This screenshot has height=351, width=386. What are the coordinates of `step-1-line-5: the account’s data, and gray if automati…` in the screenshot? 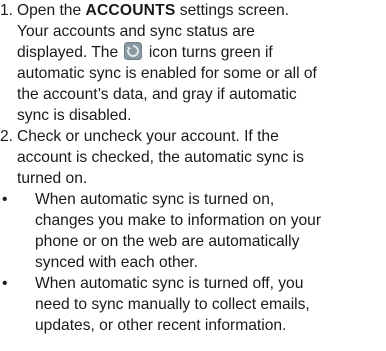 It's located at (157, 94).